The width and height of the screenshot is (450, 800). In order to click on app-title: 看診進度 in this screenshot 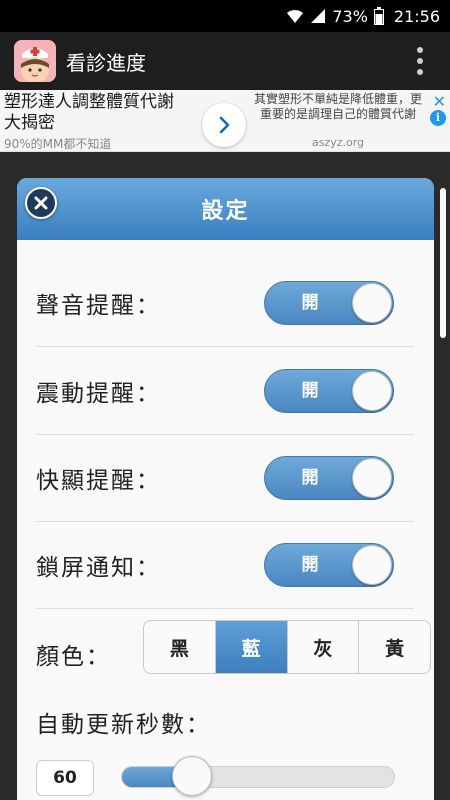, I will do `click(106, 62)`.